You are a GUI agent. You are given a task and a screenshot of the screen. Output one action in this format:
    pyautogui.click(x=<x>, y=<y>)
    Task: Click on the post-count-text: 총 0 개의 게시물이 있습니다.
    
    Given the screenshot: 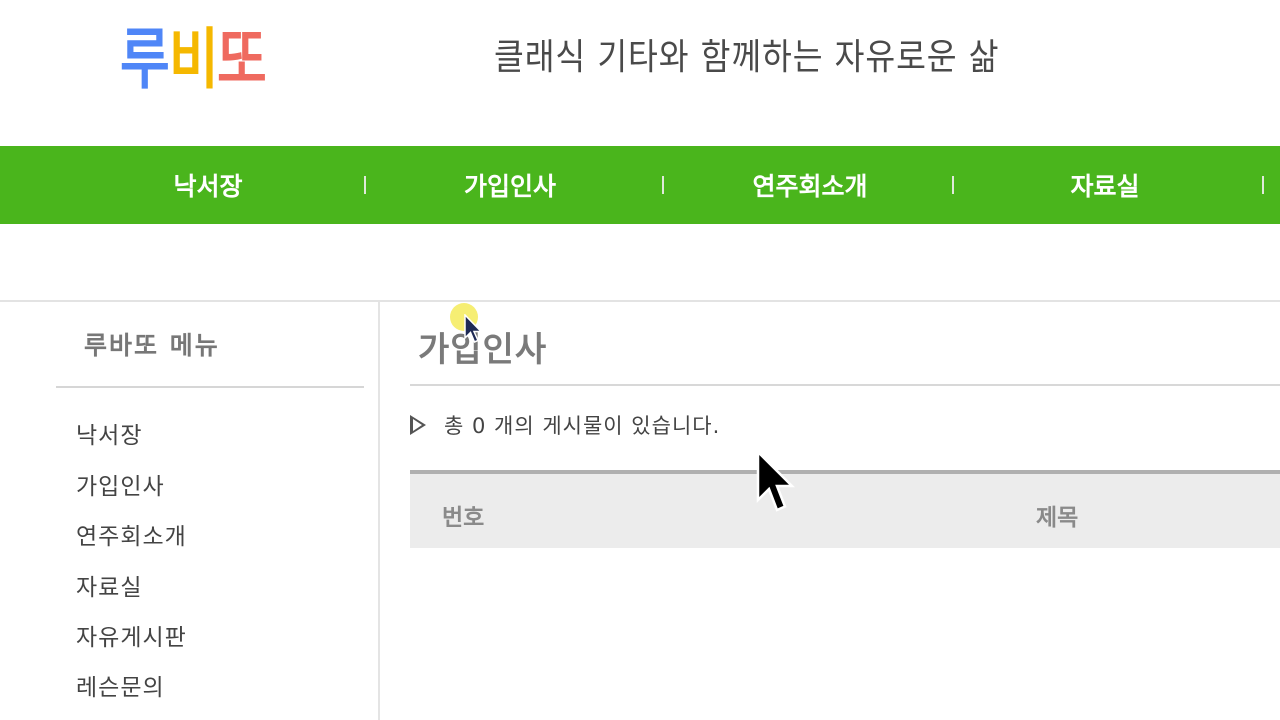 What is the action you would take?
    pyautogui.click(x=582, y=426)
    